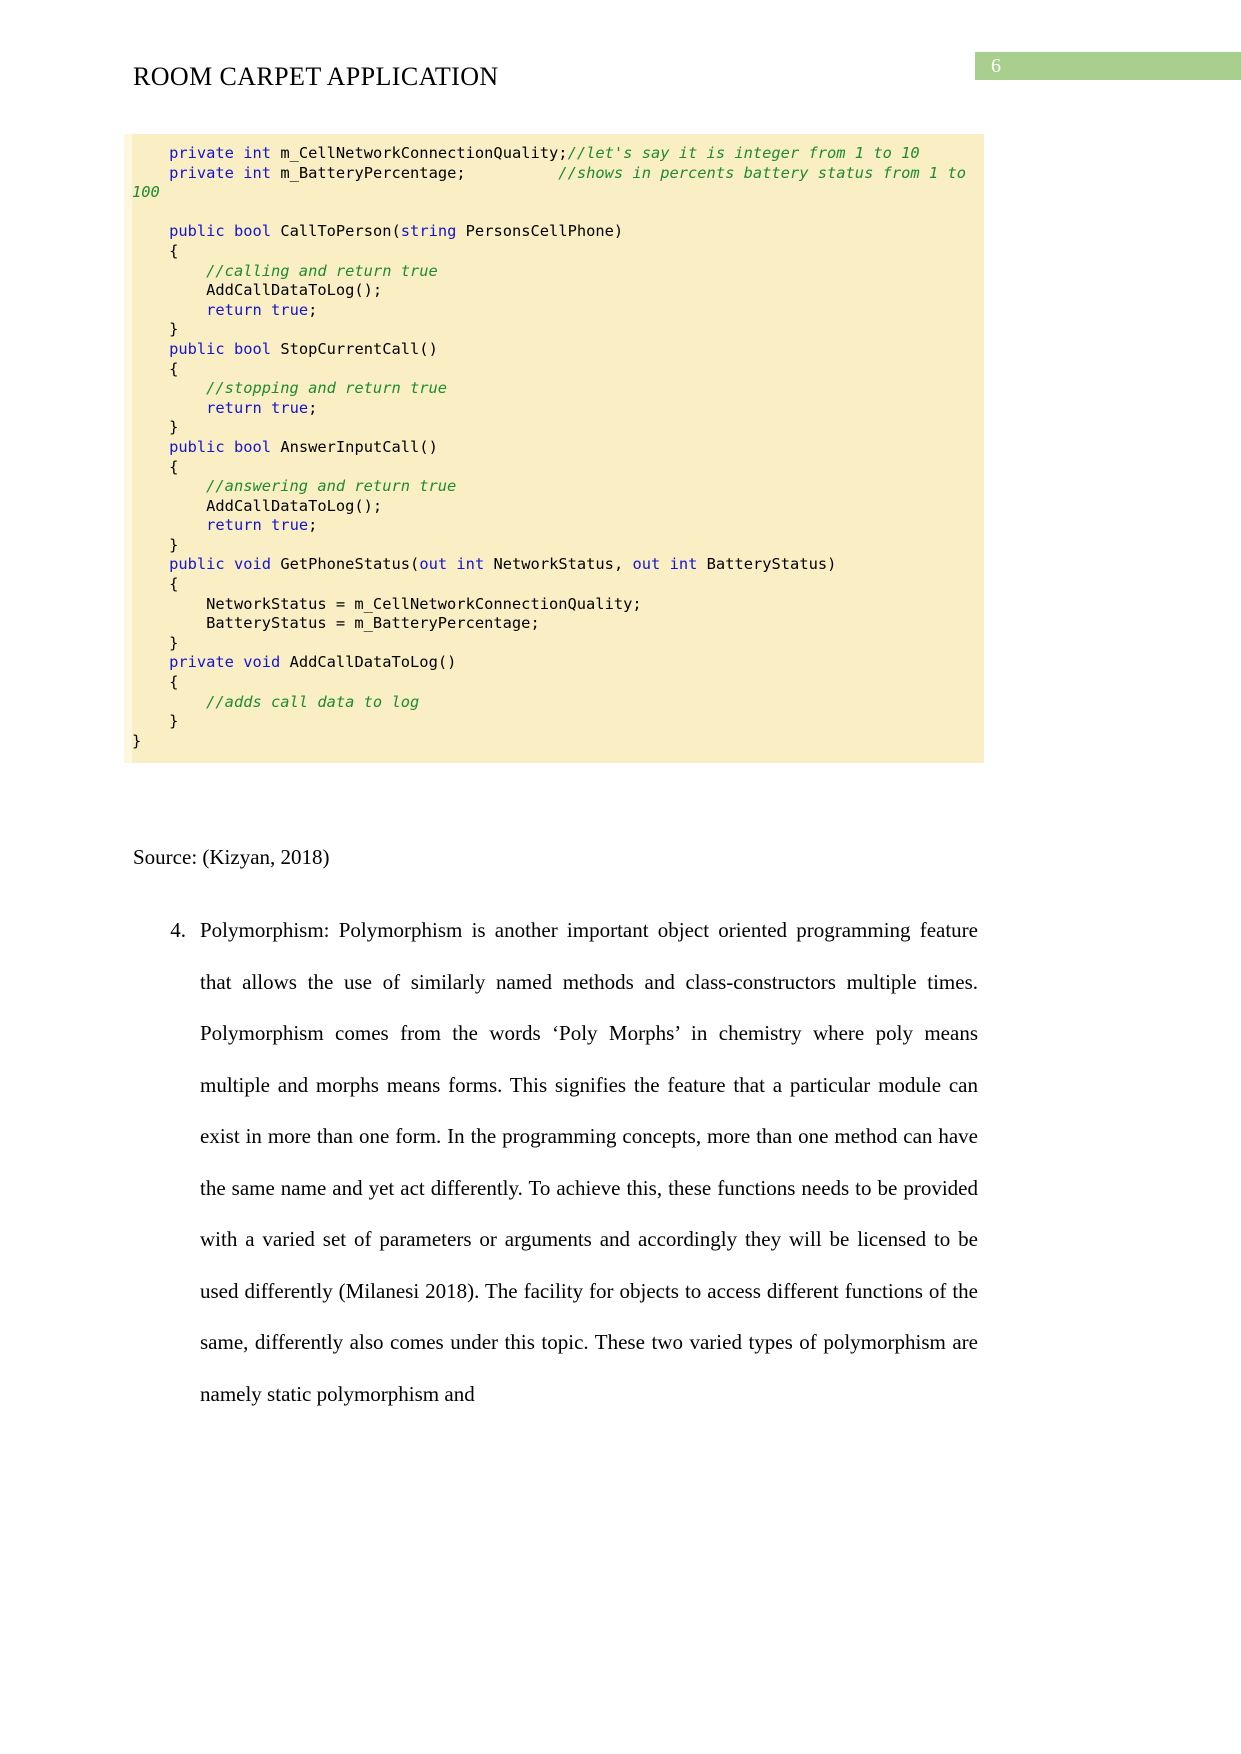  What do you see at coordinates (620, 60) in the screenshot?
I see `page-header: ROOM CARPET APPLICATION 6` at bounding box center [620, 60].